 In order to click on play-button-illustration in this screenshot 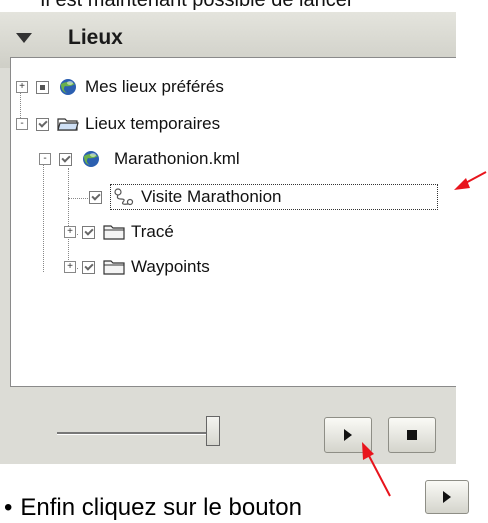, I will do `click(447, 497)`.